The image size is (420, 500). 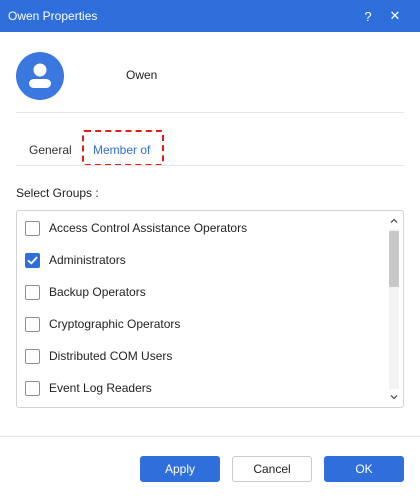 I want to click on list-item: Administrators, so click(x=75, y=260).